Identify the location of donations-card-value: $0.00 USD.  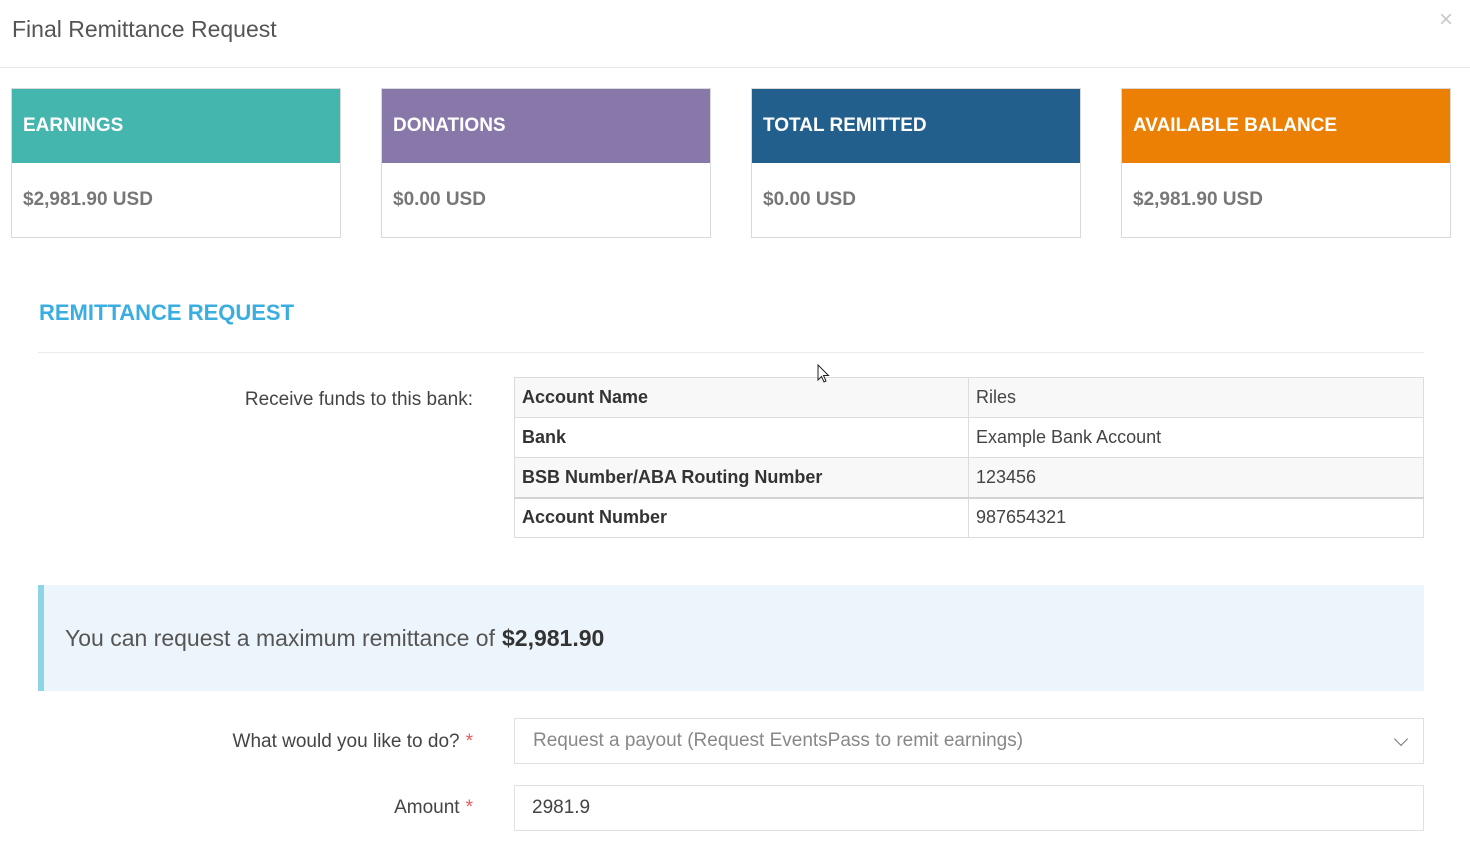
(439, 199).